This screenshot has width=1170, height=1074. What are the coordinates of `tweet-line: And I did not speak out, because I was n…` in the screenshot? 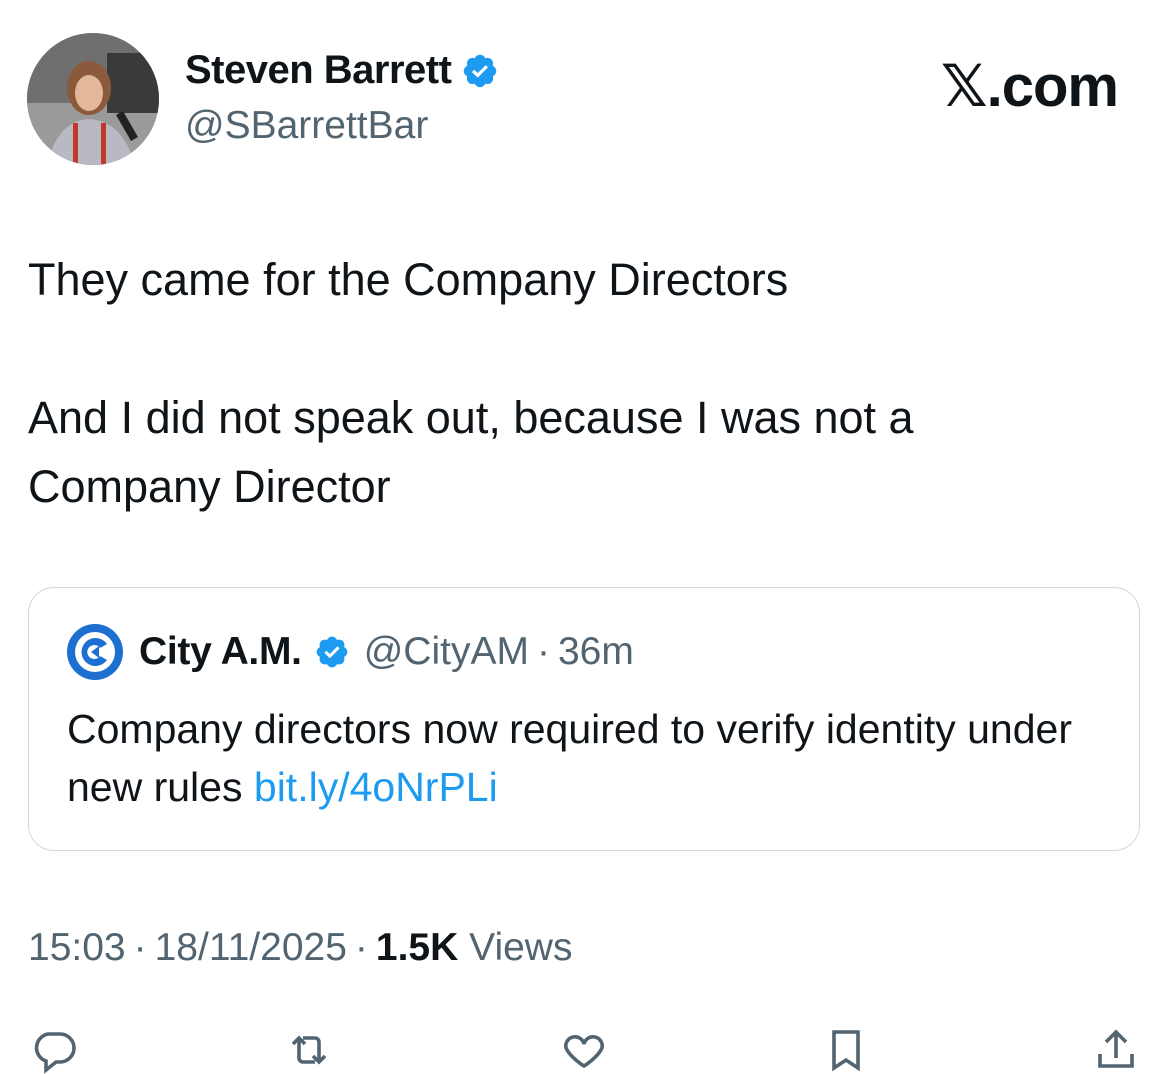 It's located at (471, 417).